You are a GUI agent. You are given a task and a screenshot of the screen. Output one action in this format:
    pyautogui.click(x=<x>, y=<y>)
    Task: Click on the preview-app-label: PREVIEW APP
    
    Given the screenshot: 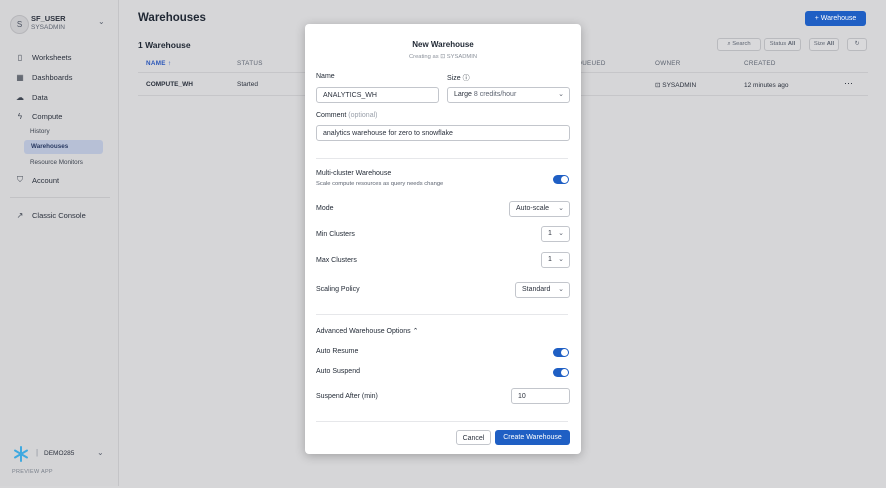 What is the action you would take?
    pyautogui.click(x=32, y=472)
    